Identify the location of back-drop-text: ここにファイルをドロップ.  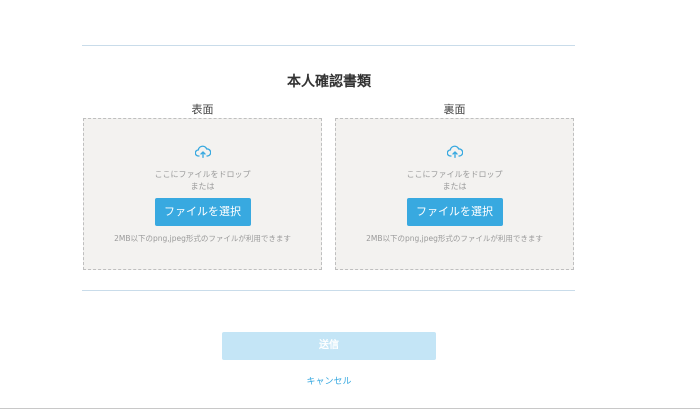
(454, 174).